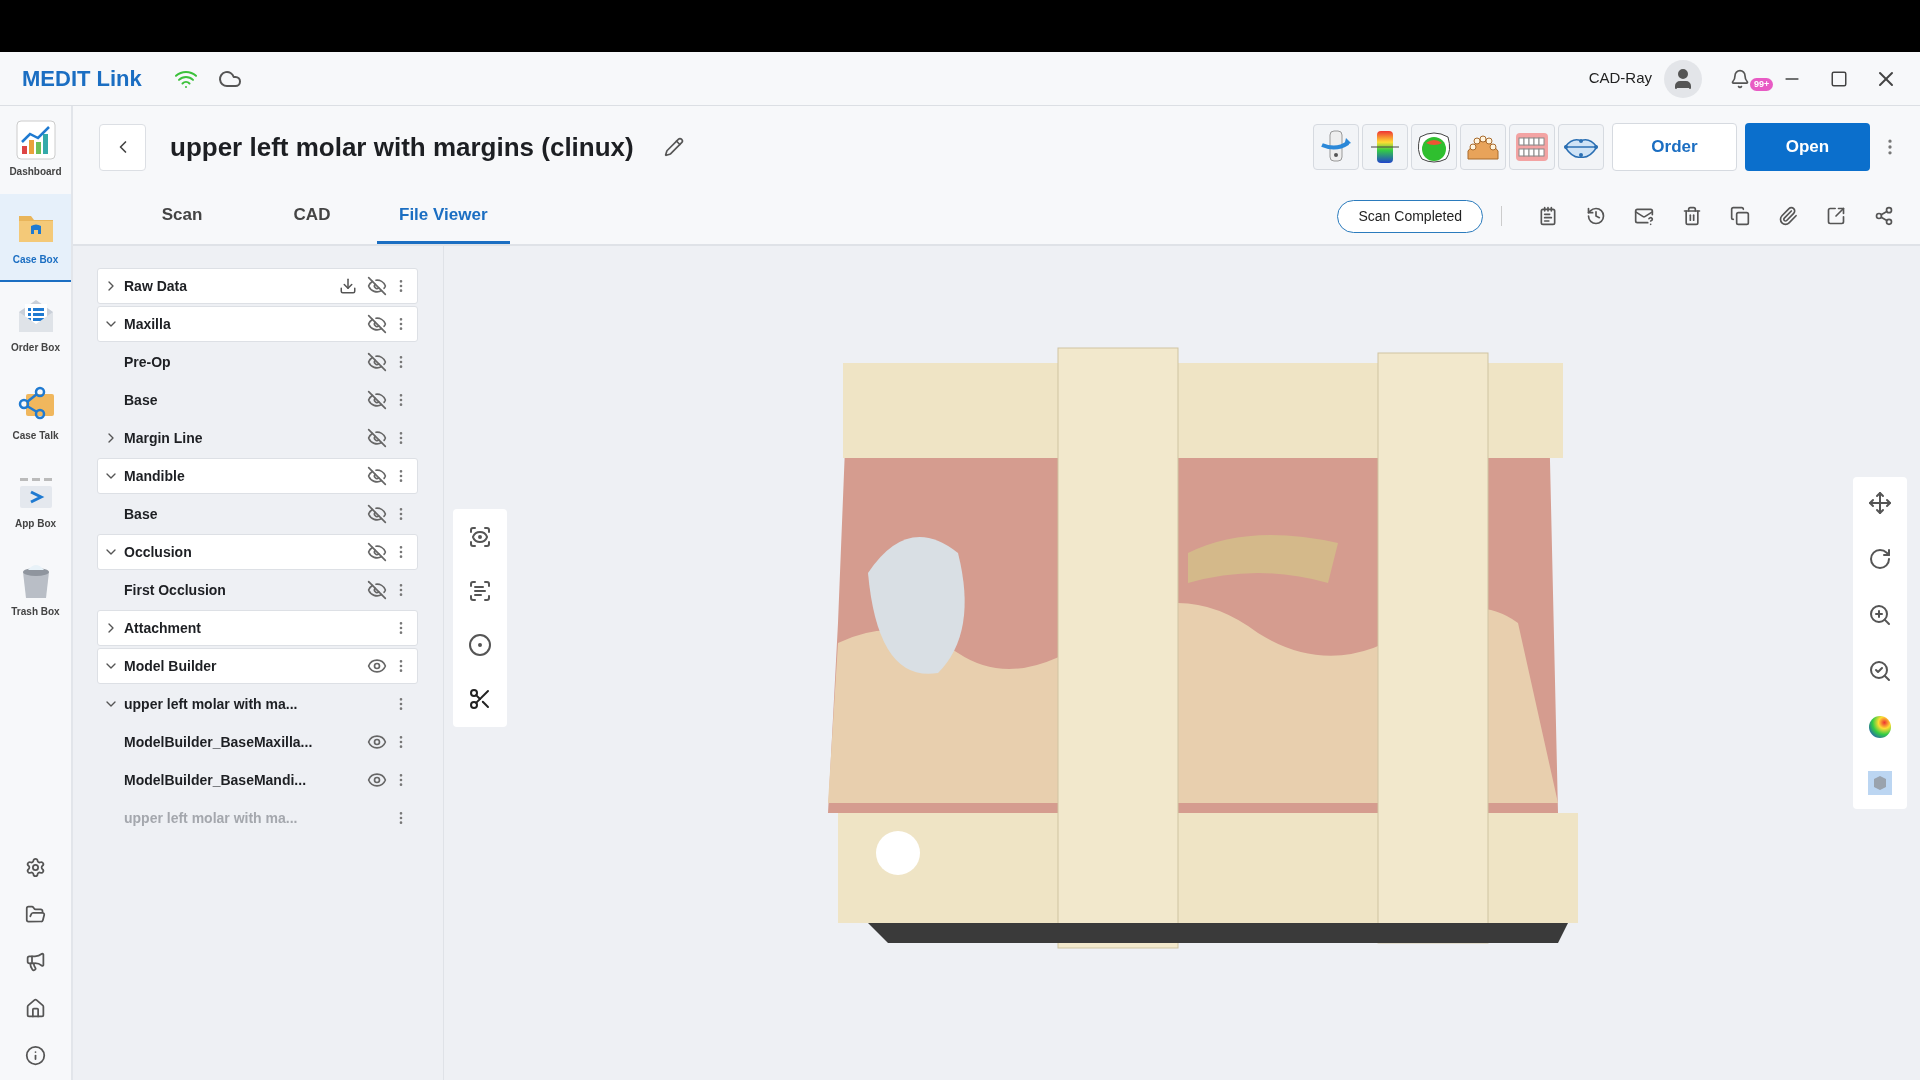 This screenshot has width=1920, height=1080. What do you see at coordinates (1581, 147) in the screenshot?
I see `lips-icon` at bounding box center [1581, 147].